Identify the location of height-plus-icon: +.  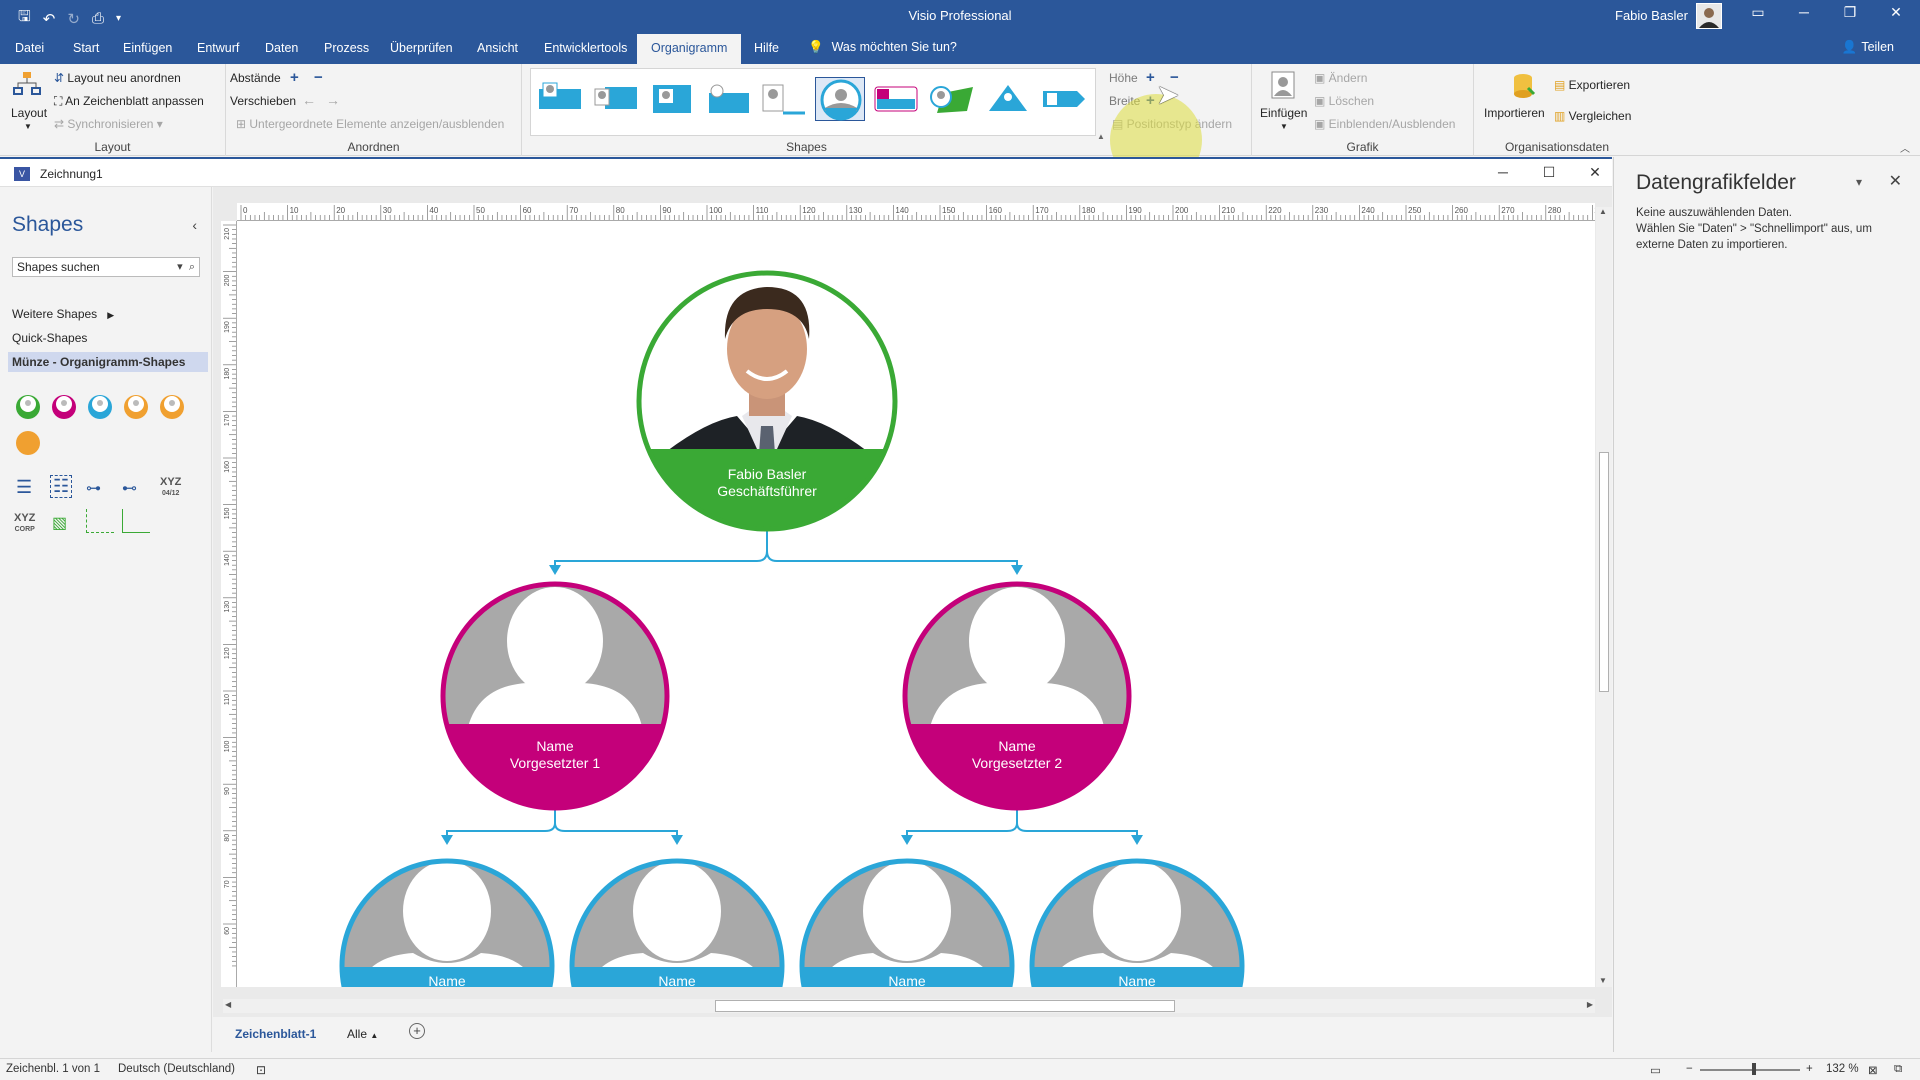
(1150, 77).